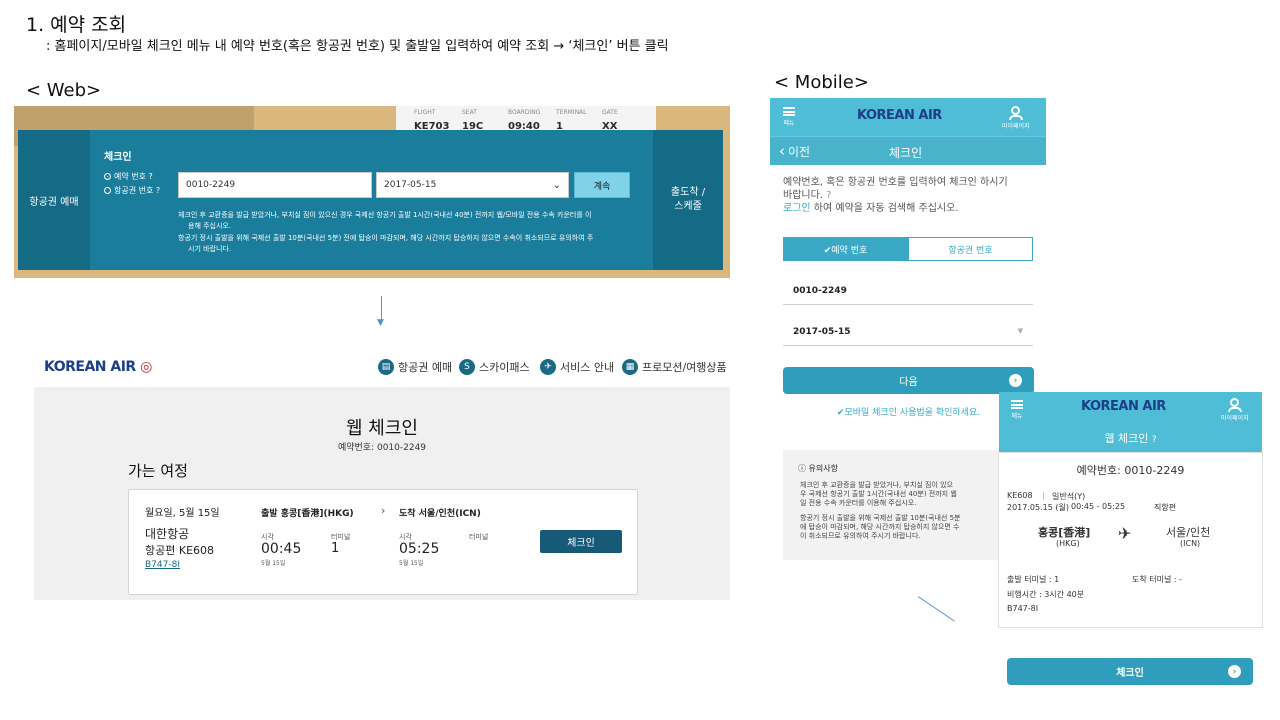 Image resolution: width=1280 pixels, height=720 pixels. Describe the element at coordinates (137, 190) in the screenshot. I see `radio-label: 항공권 번호 ?` at that location.